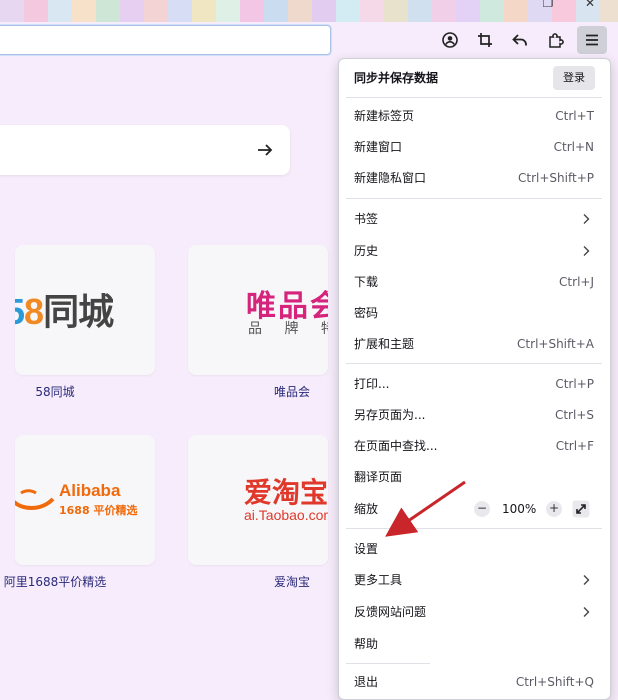  I want to click on menu-item-downloads: 下载 Ctrl+J, so click(474, 282).